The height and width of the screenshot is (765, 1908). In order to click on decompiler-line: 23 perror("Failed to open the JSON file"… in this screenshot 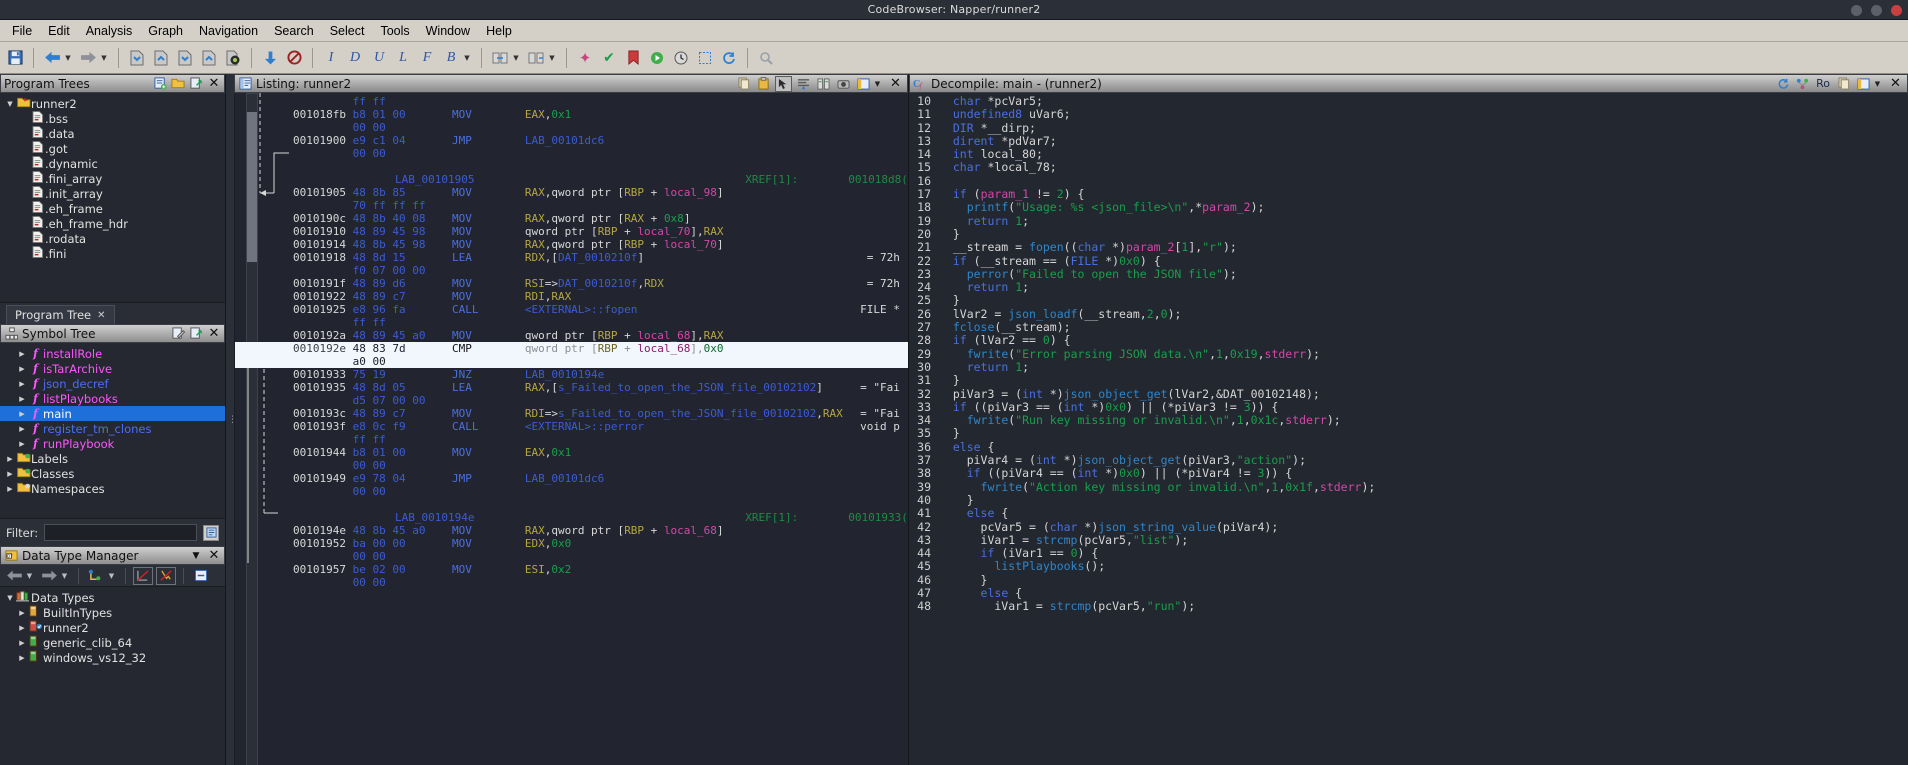, I will do `click(1408, 274)`.